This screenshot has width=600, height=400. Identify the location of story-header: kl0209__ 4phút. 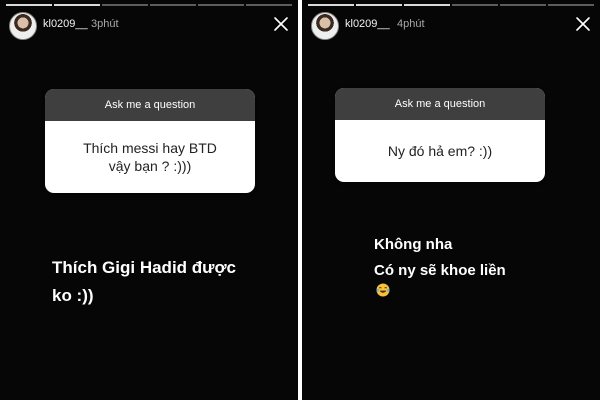
(451, 26).